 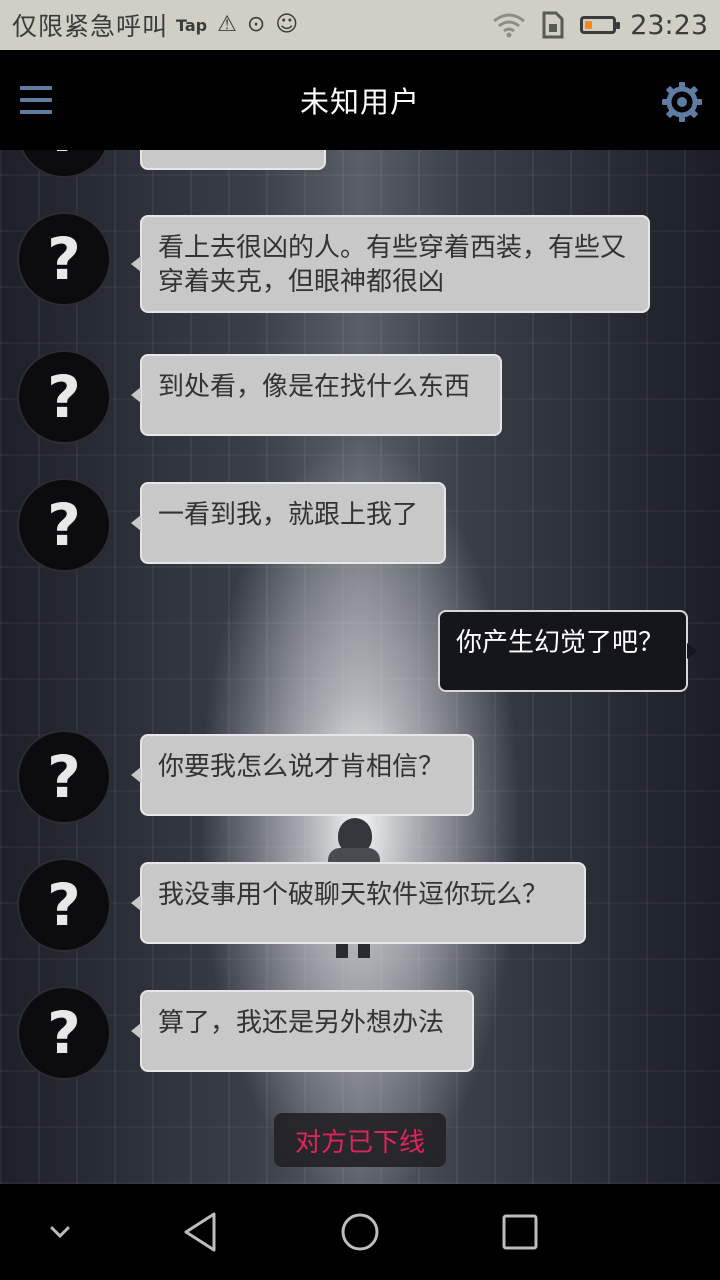 I want to click on offline-notice: 对方已下线, so click(x=360, y=1140).